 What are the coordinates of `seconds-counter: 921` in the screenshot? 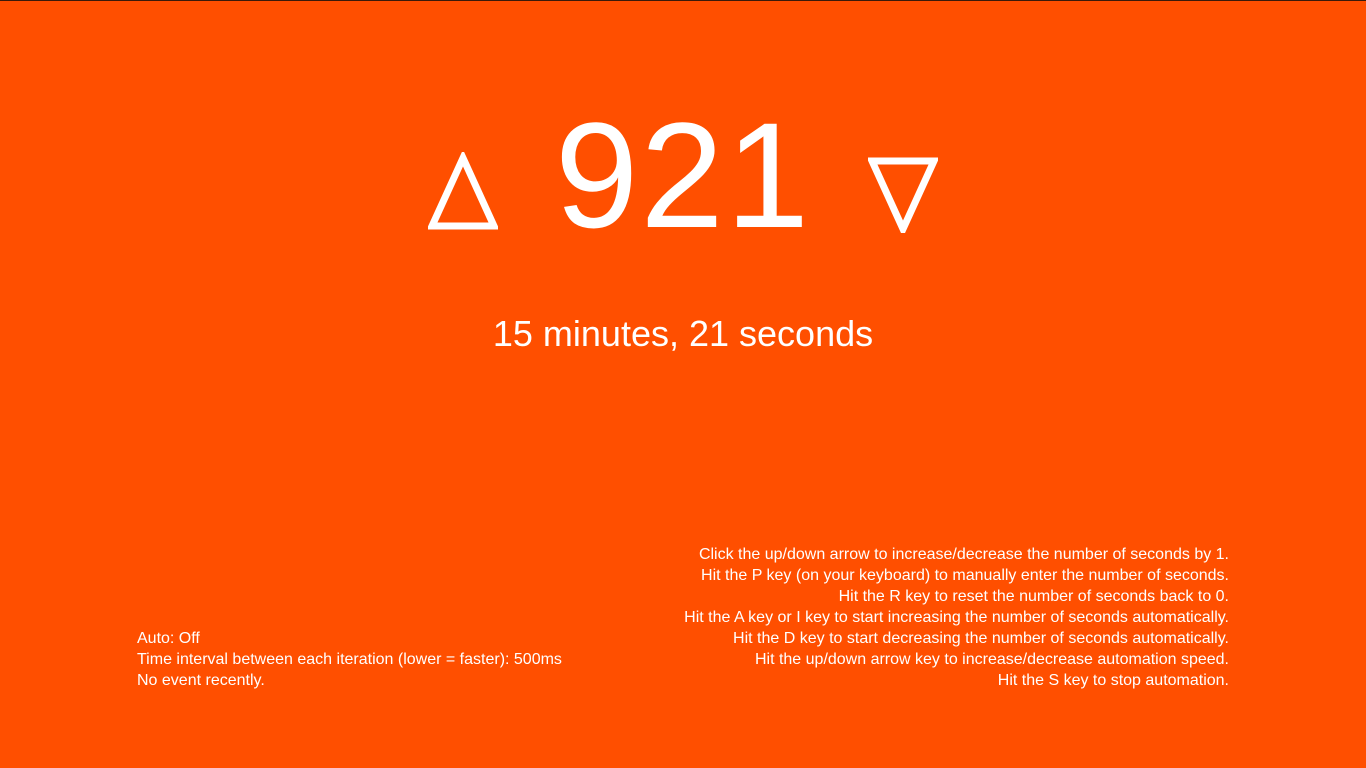 It's located at (683, 175).